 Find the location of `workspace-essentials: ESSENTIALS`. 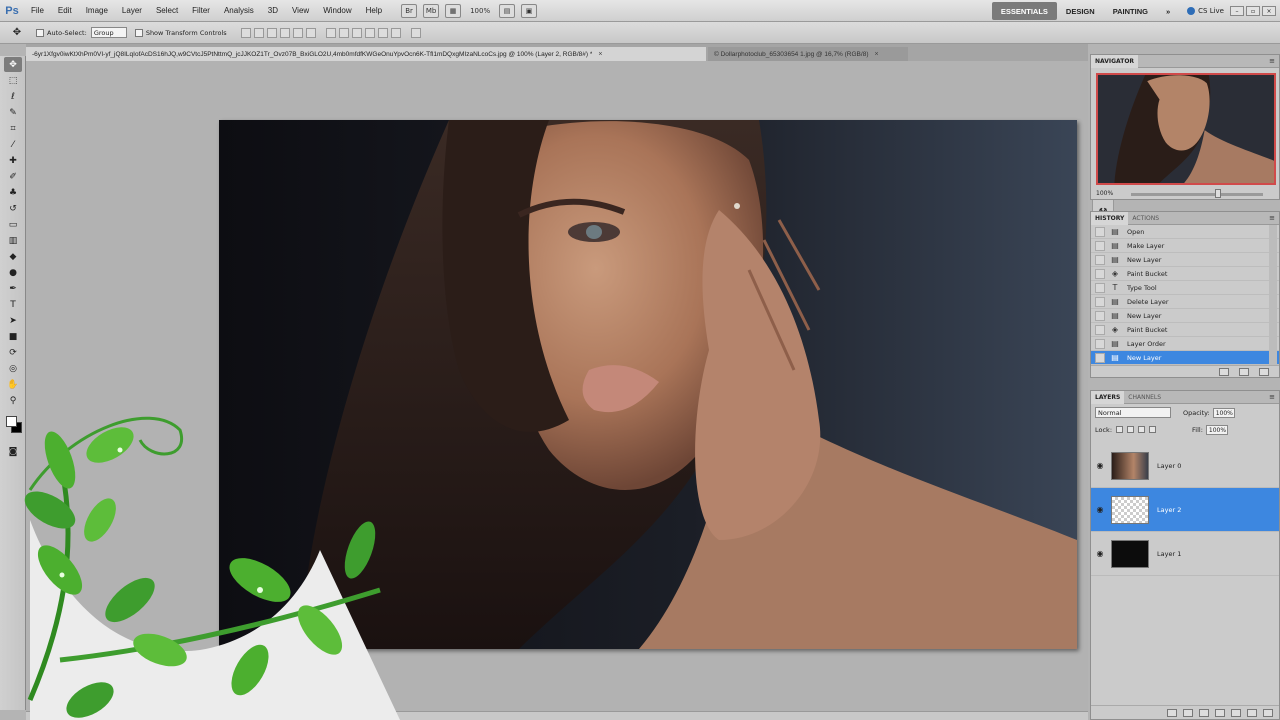

workspace-essentials: ESSENTIALS is located at coordinates (1024, 11).